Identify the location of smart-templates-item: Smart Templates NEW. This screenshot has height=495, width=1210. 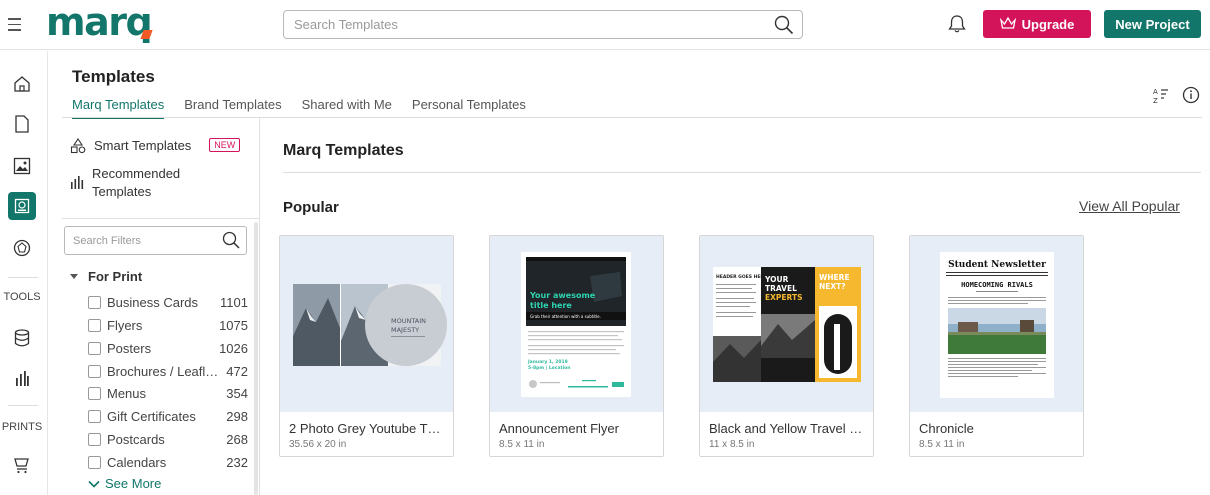
(155, 147).